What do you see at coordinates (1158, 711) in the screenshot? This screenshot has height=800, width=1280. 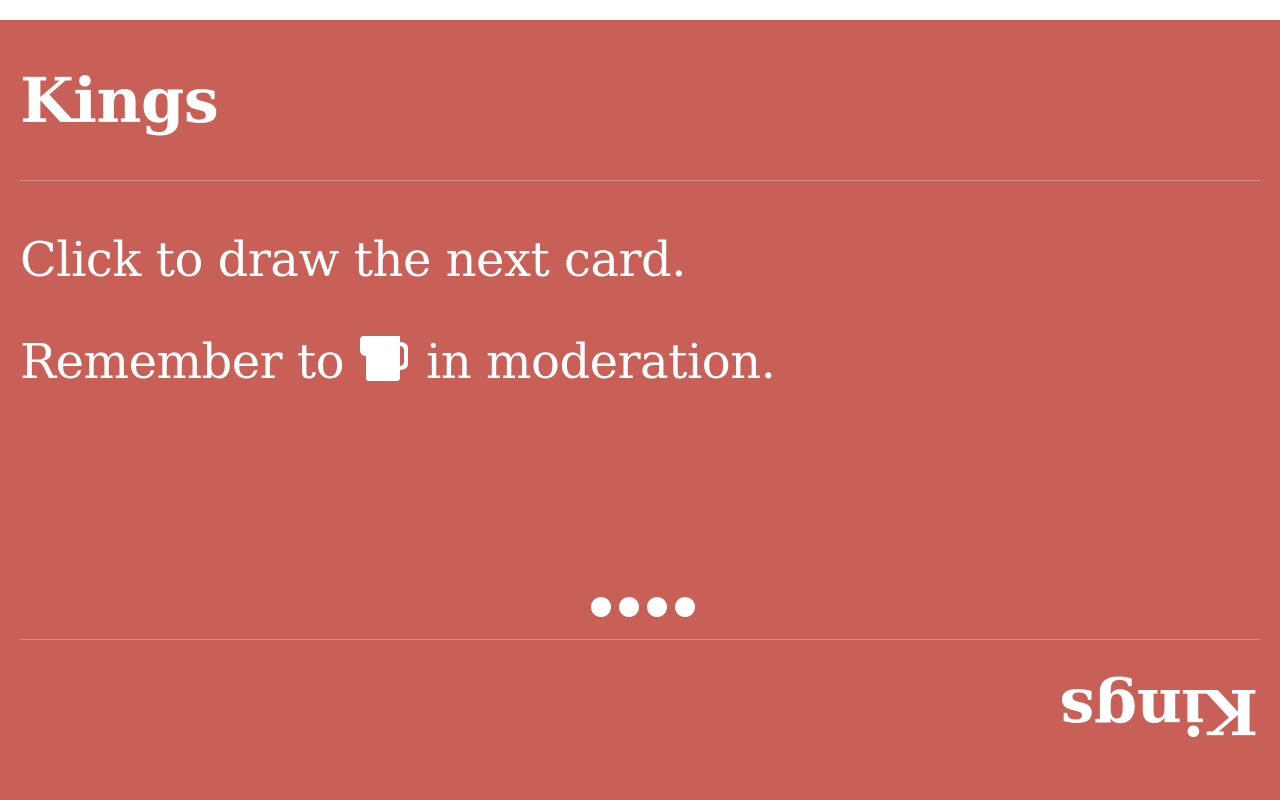 I see `card-footer-title: Kings` at bounding box center [1158, 711].